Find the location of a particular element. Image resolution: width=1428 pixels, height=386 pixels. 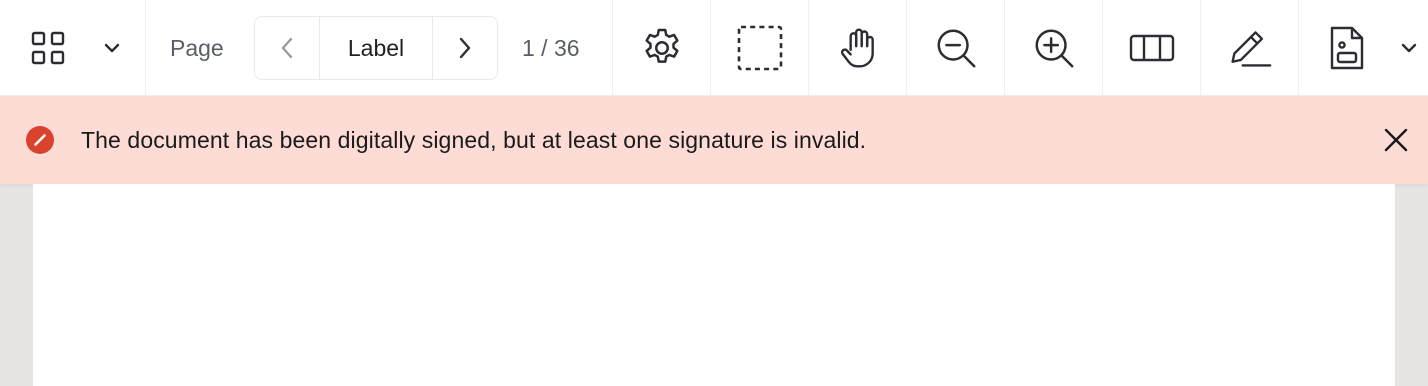

page-navigator: Label is located at coordinates (376, 48).